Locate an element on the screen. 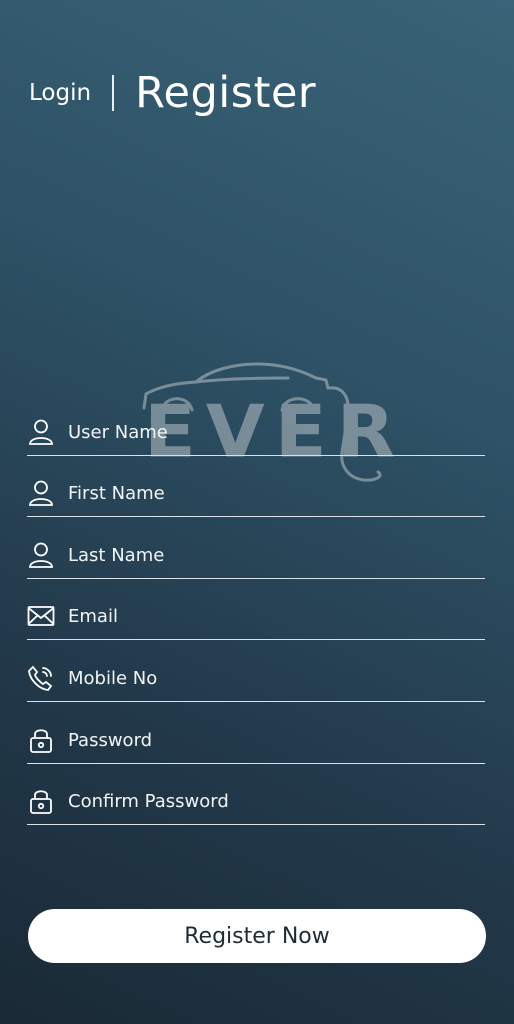 The height and width of the screenshot is (1024, 514). confirm-password-field is located at coordinates (256, 801).